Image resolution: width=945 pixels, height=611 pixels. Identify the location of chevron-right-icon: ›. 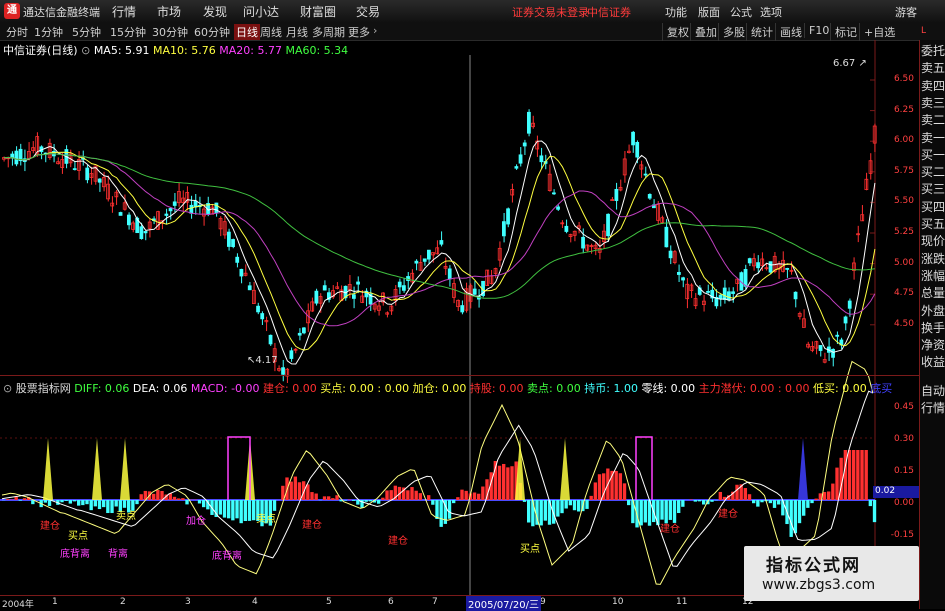
(375, 30).